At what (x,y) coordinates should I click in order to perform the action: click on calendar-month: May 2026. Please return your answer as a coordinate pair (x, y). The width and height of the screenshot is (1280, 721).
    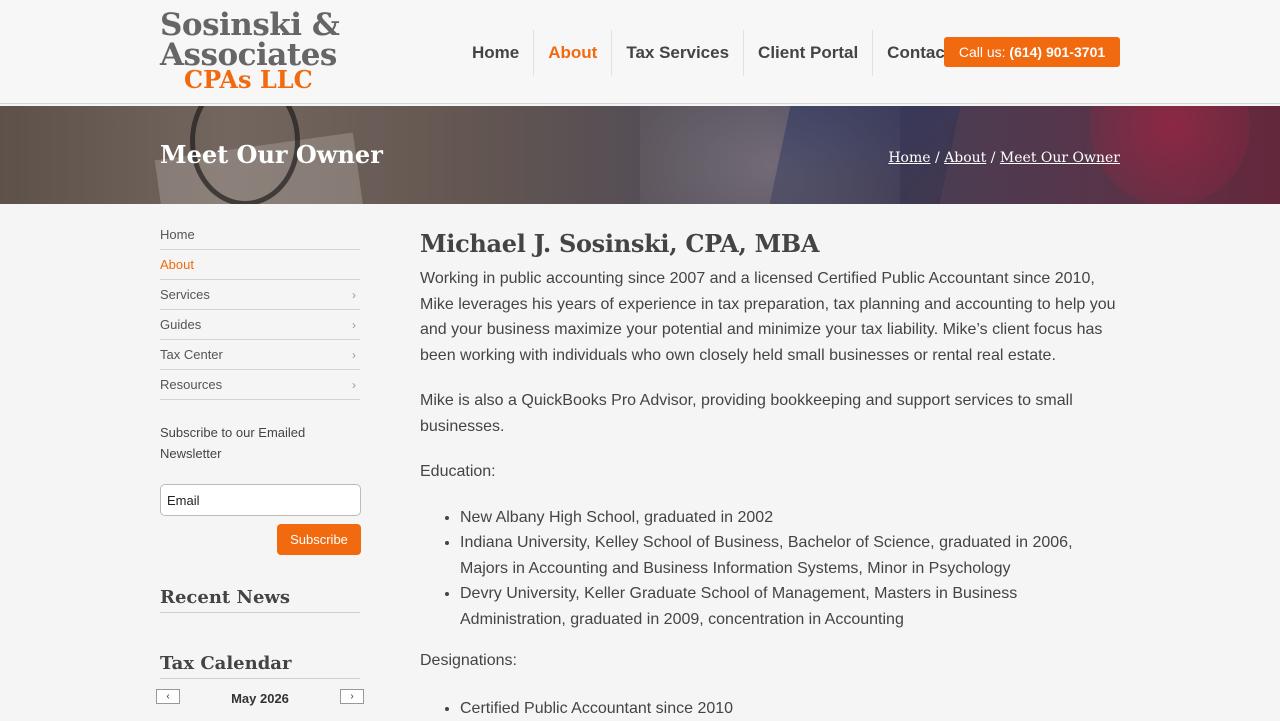
    Looking at the image, I should click on (260, 698).